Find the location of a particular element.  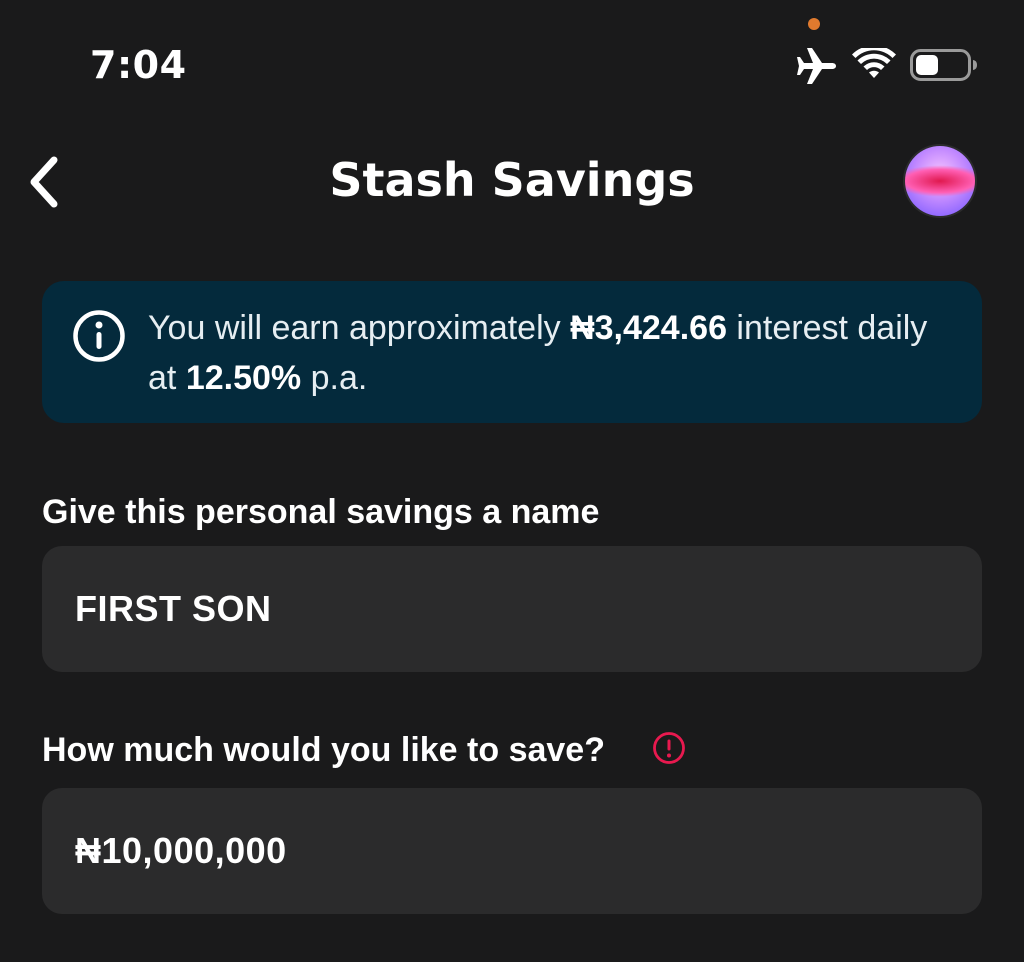

savings-amount-value: ₦10,000,000 is located at coordinates (181, 850).